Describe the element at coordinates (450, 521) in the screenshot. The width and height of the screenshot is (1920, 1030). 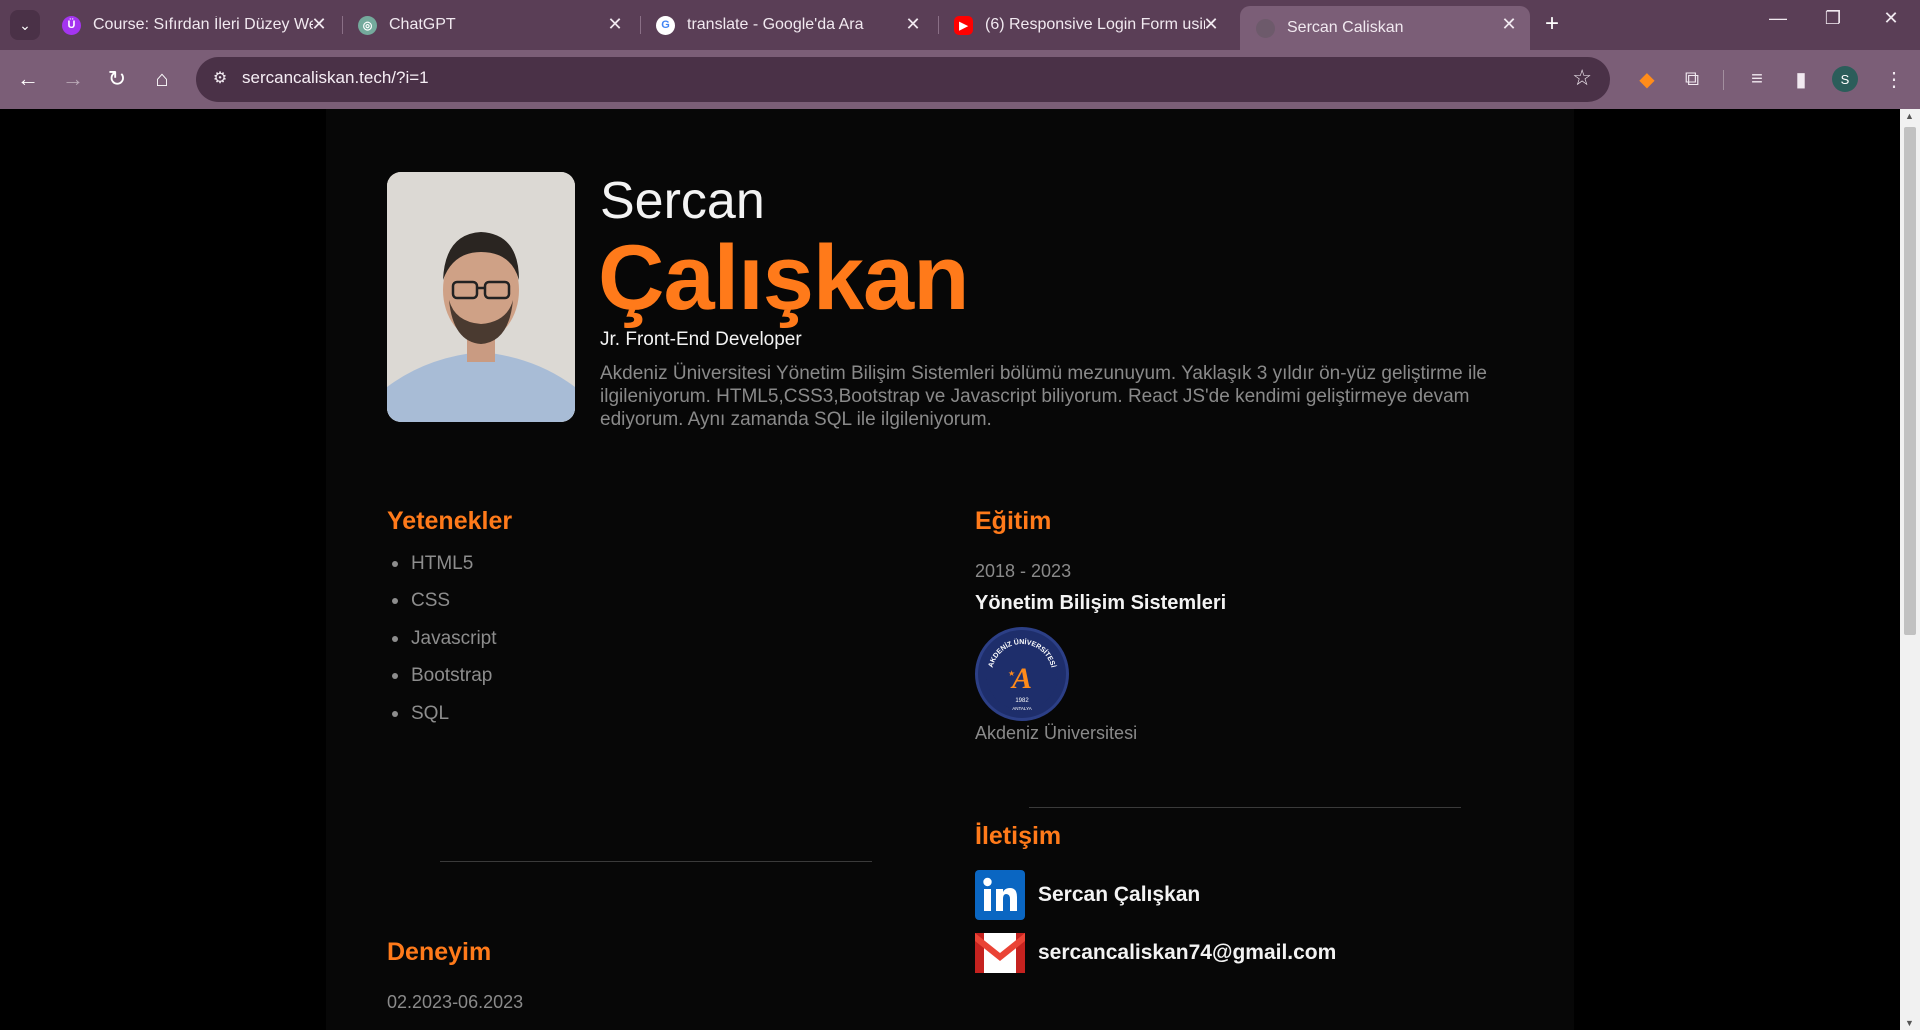
I see `skills-heading: Yetenekler` at that location.